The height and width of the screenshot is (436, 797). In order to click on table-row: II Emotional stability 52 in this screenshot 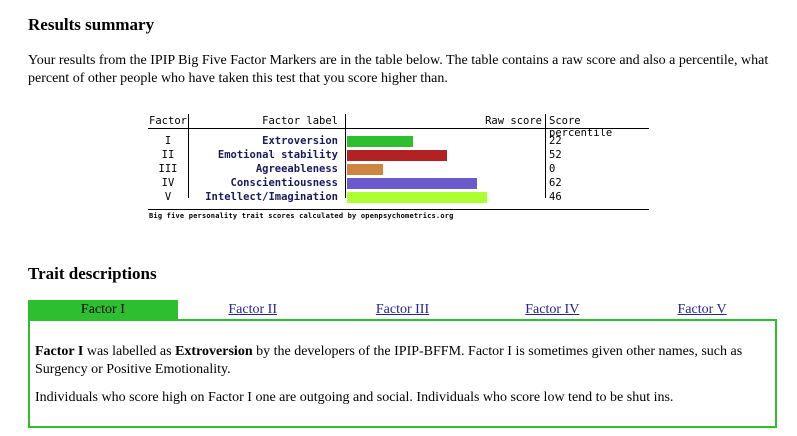, I will do `click(398, 155)`.